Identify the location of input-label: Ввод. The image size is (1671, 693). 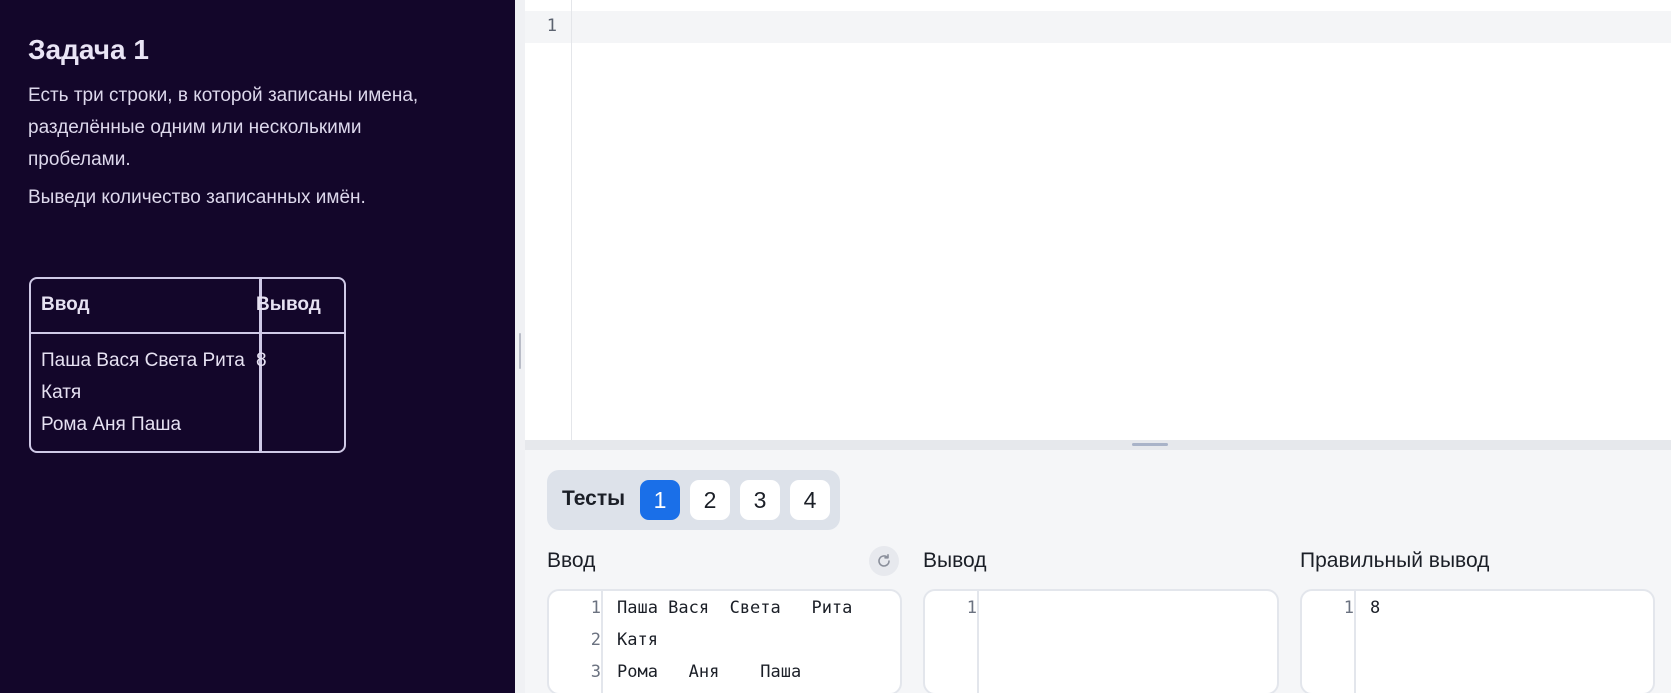
(571, 560).